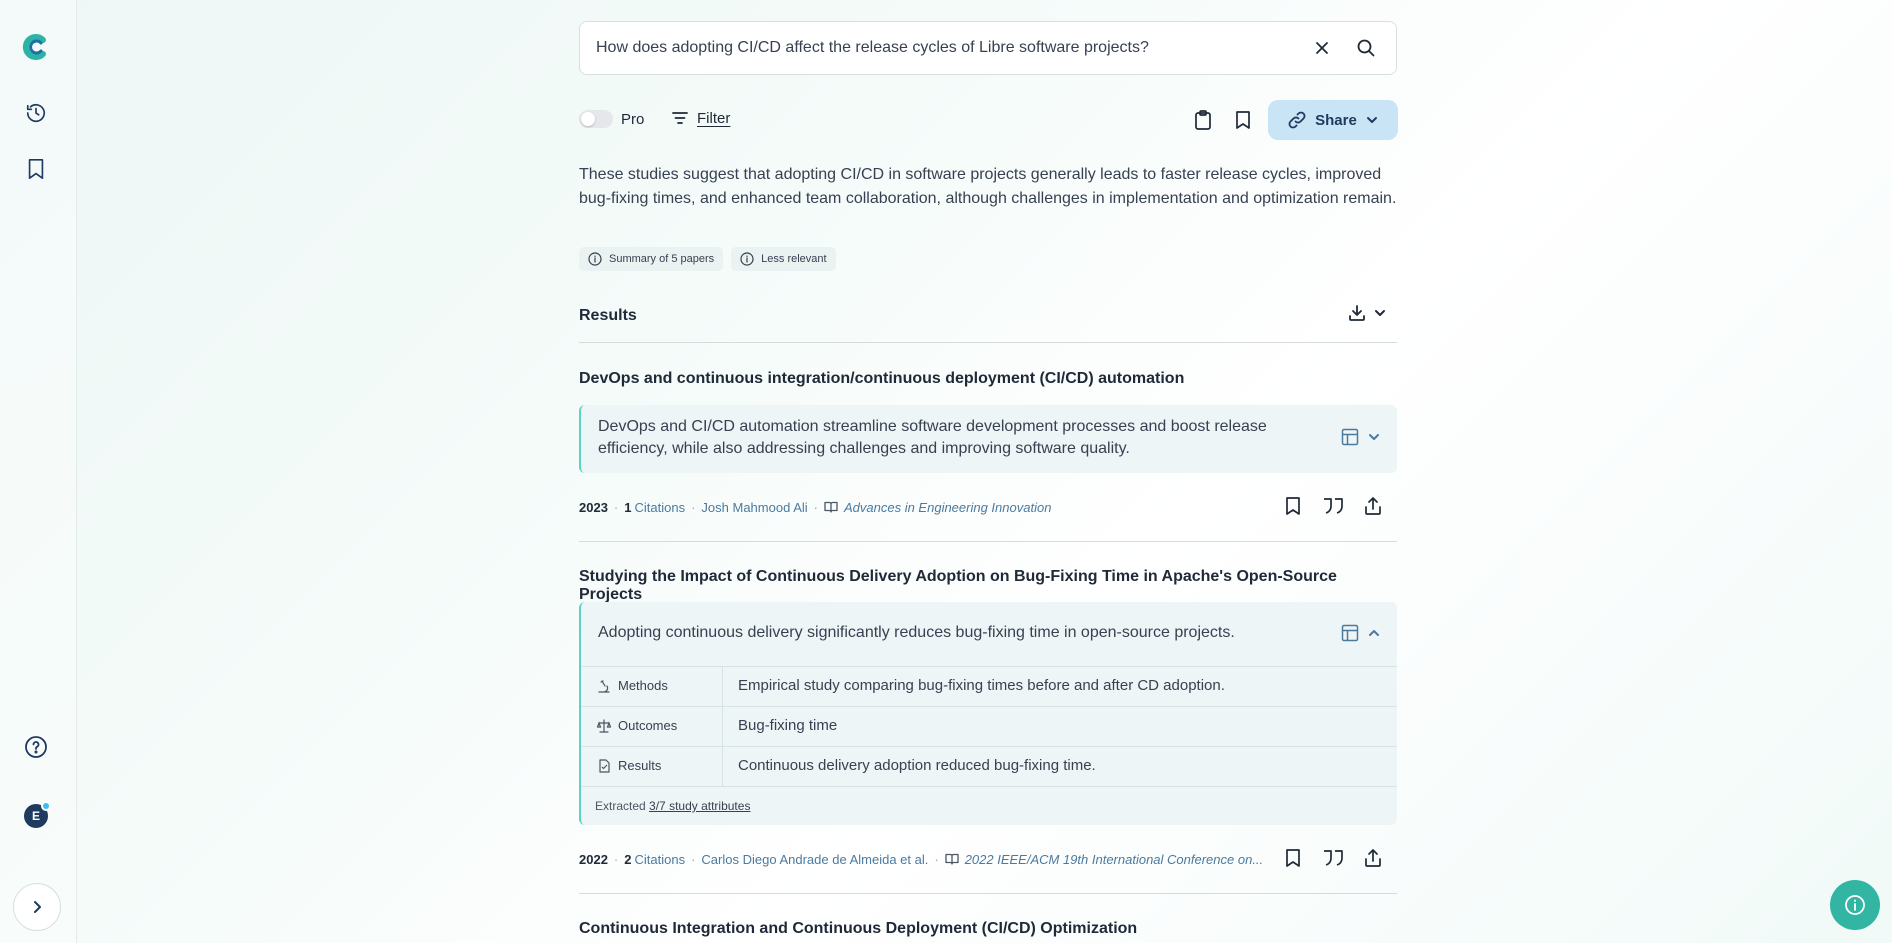  I want to click on download-button, so click(1367, 313).